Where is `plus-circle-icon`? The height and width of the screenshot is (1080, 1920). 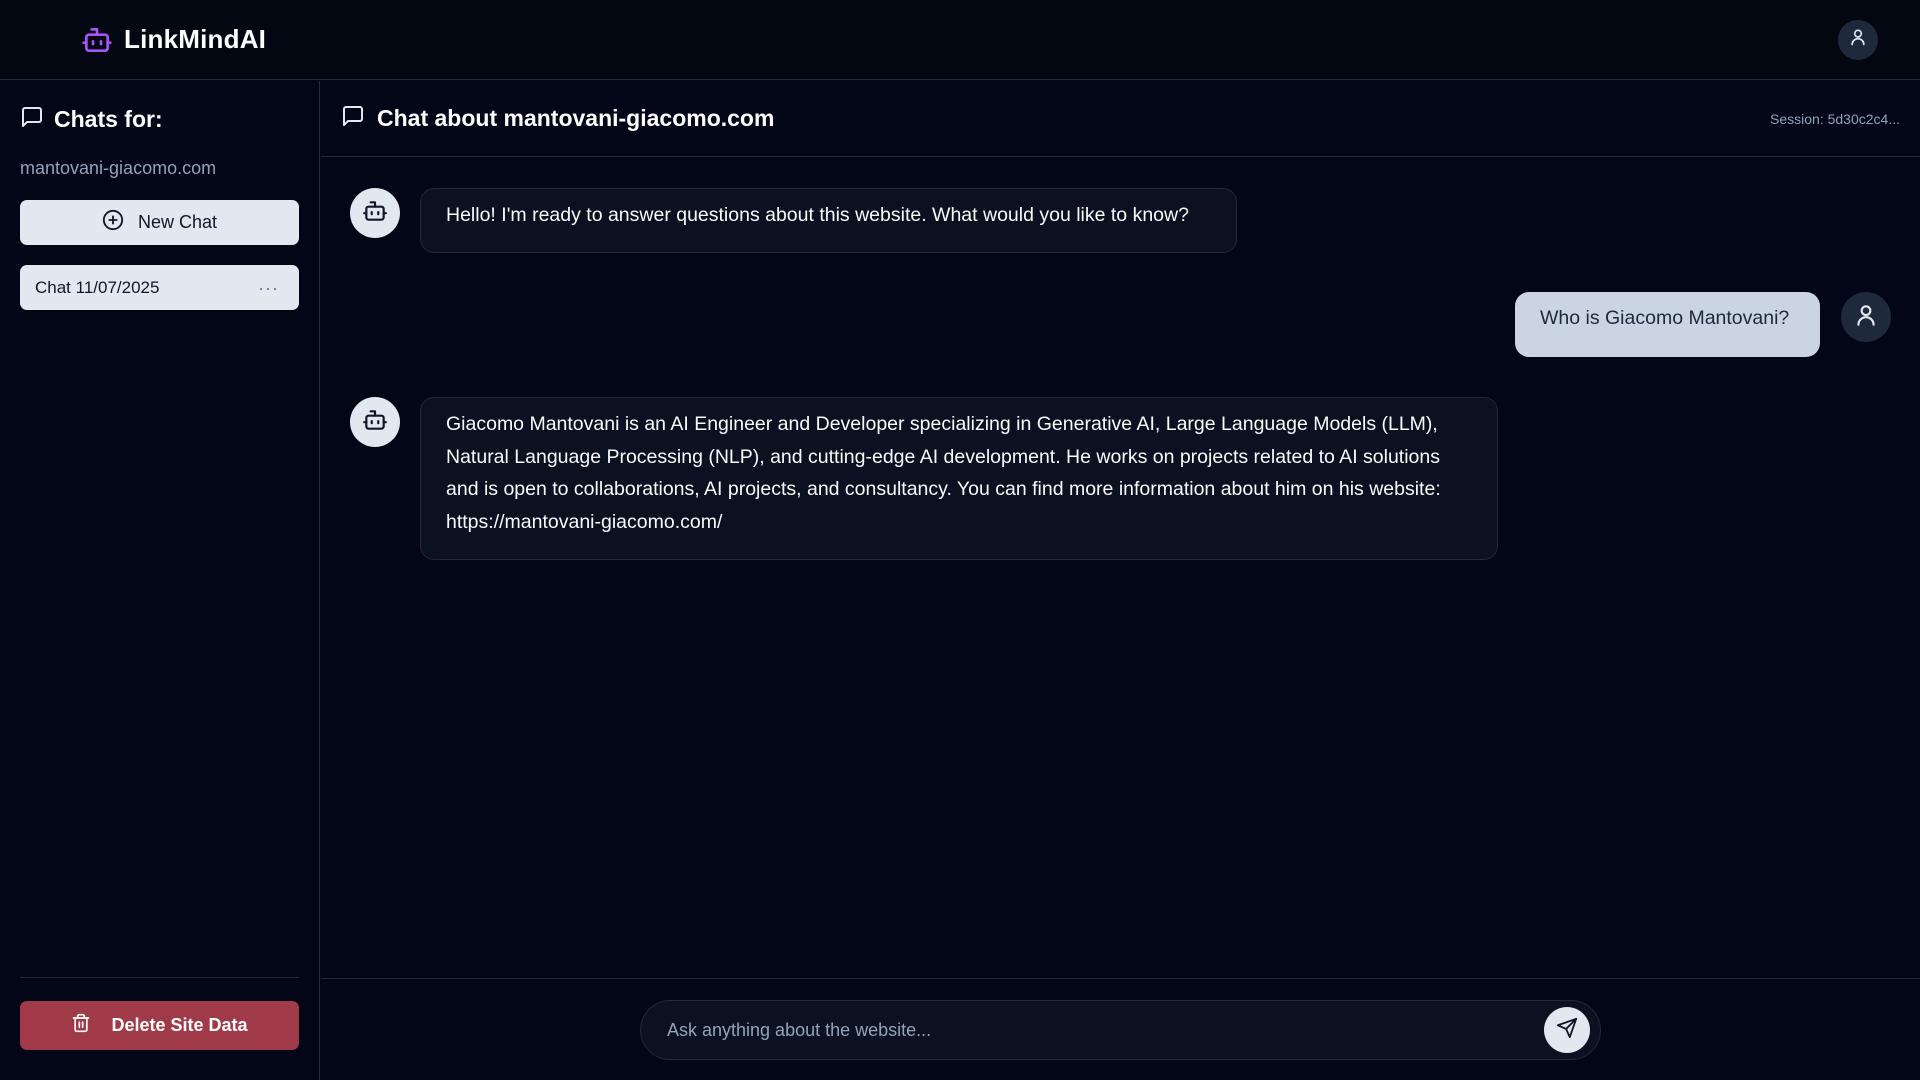 plus-circle-icon is located at coordinates (113, 222).